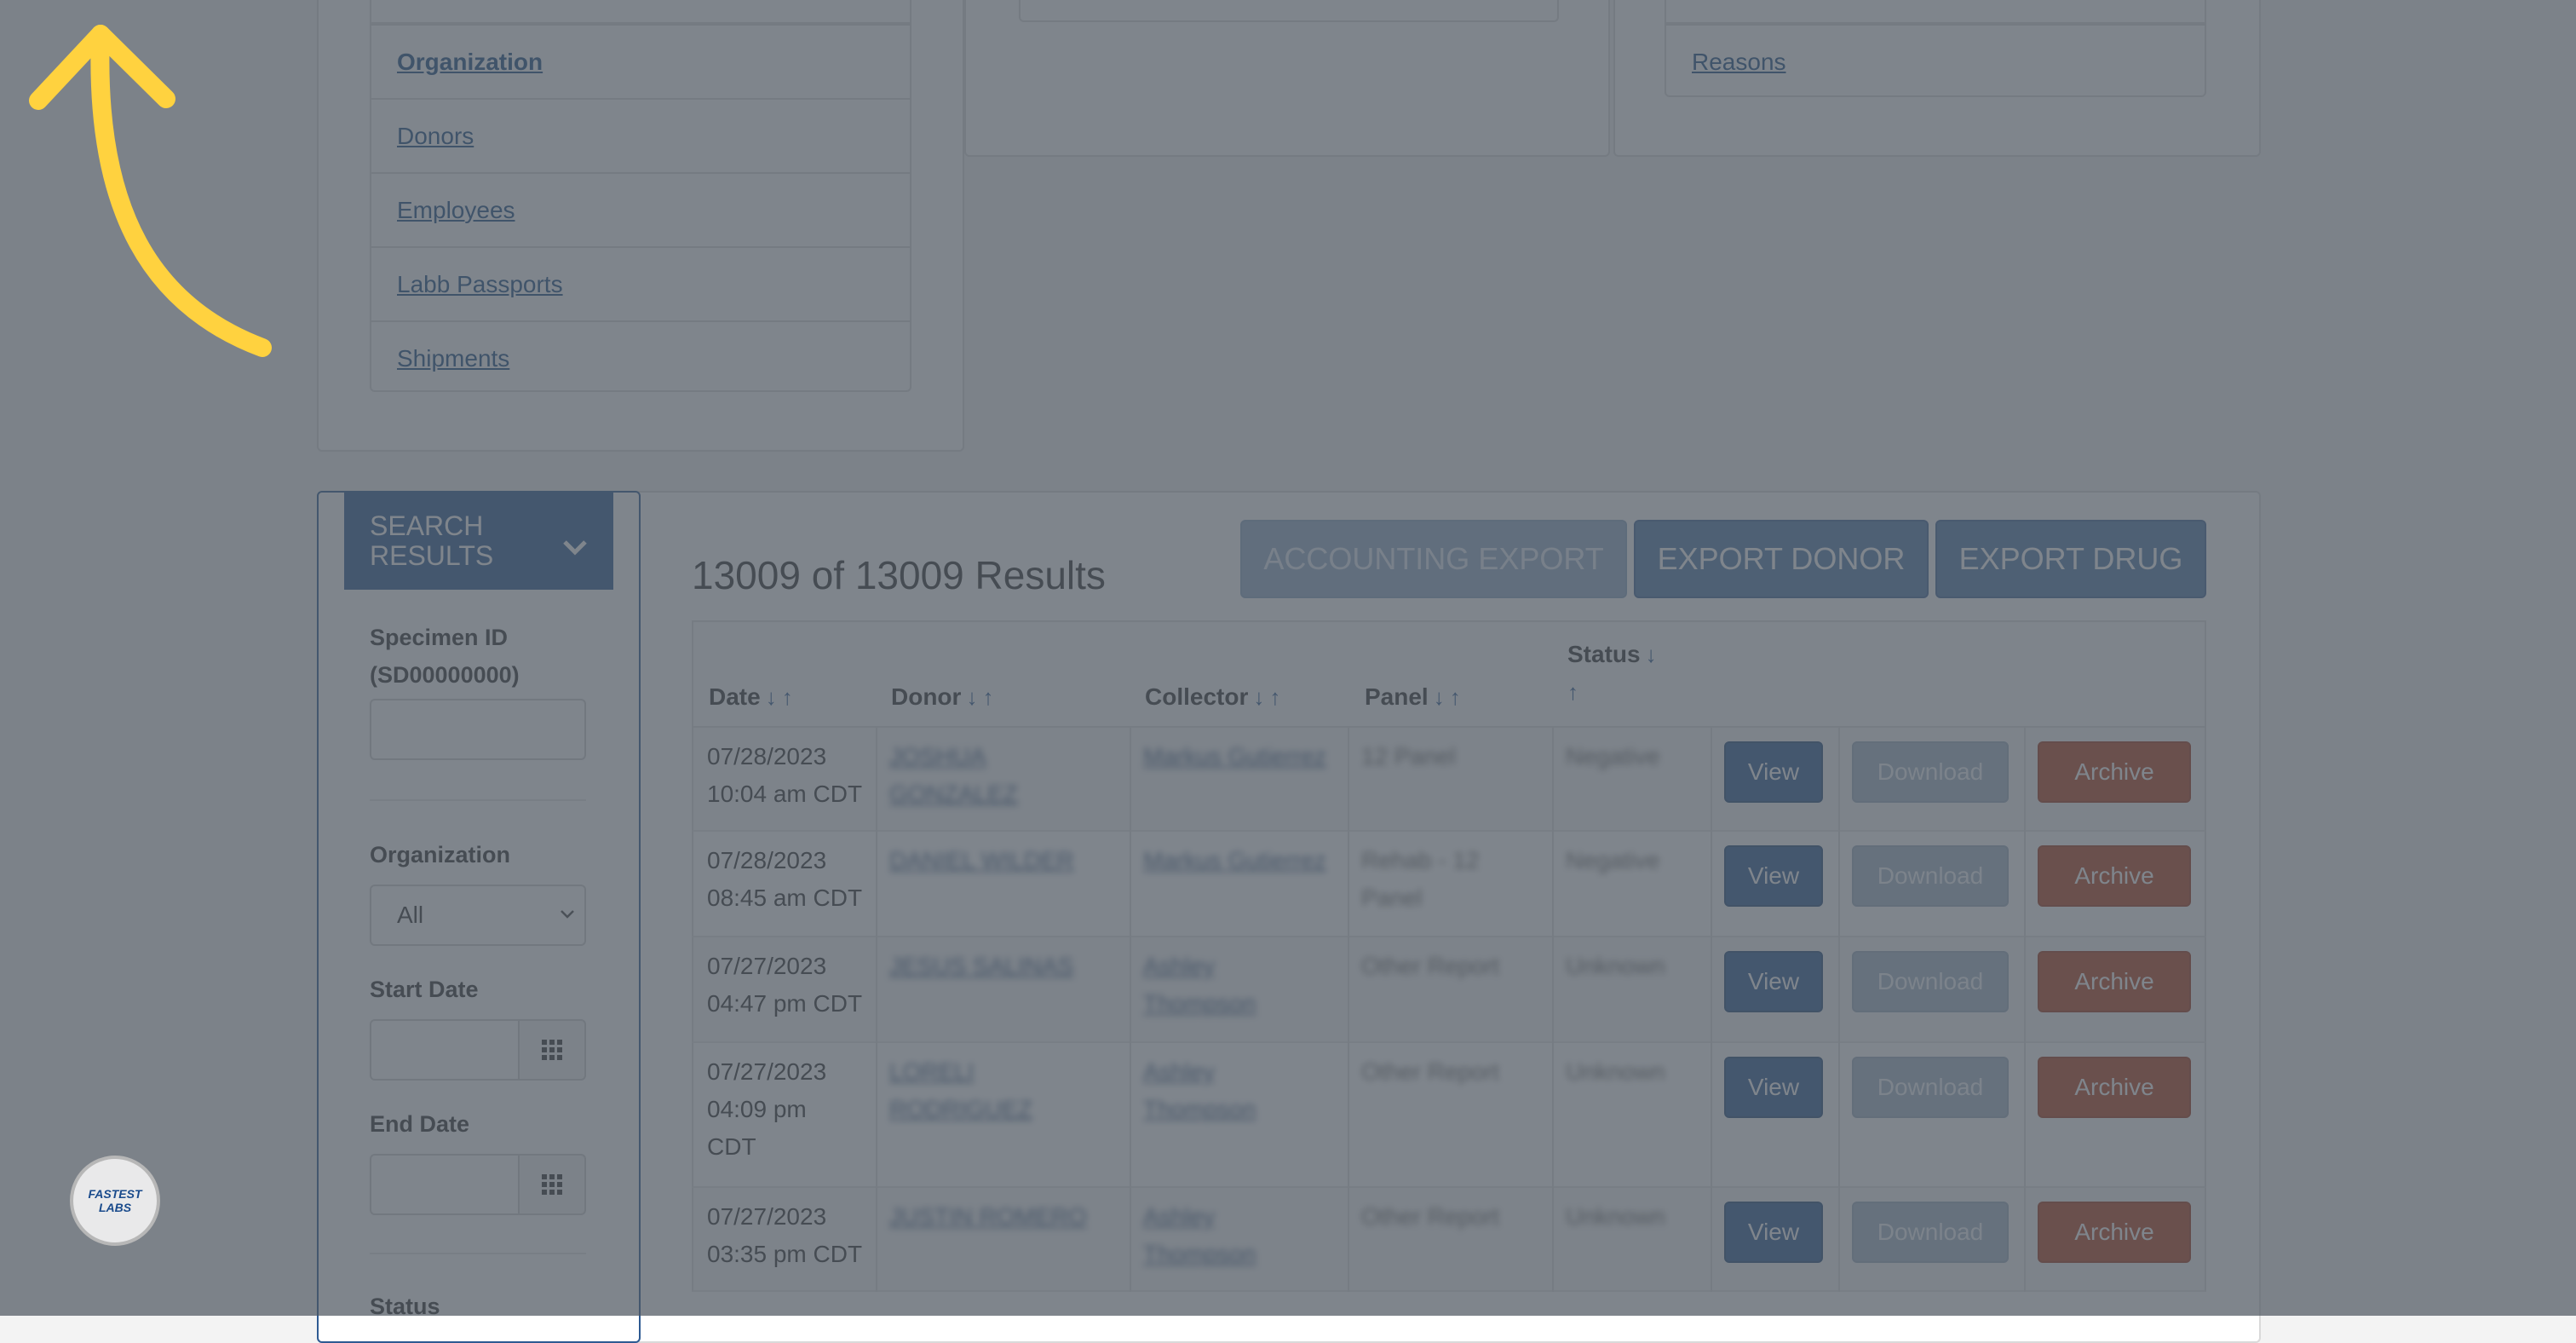 The width and height of the screenshot is (2576, 1343). I want to click on middle-panel-list, so click(1289, 11).